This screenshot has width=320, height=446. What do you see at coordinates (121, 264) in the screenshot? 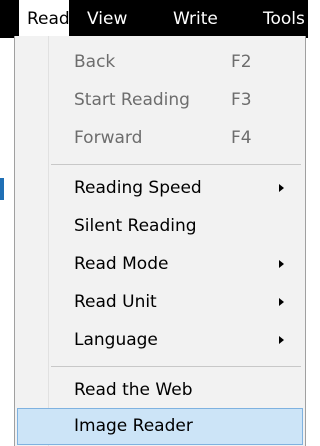
I see `menu-item-label: Read Mode` at bounding box center [121, 264].